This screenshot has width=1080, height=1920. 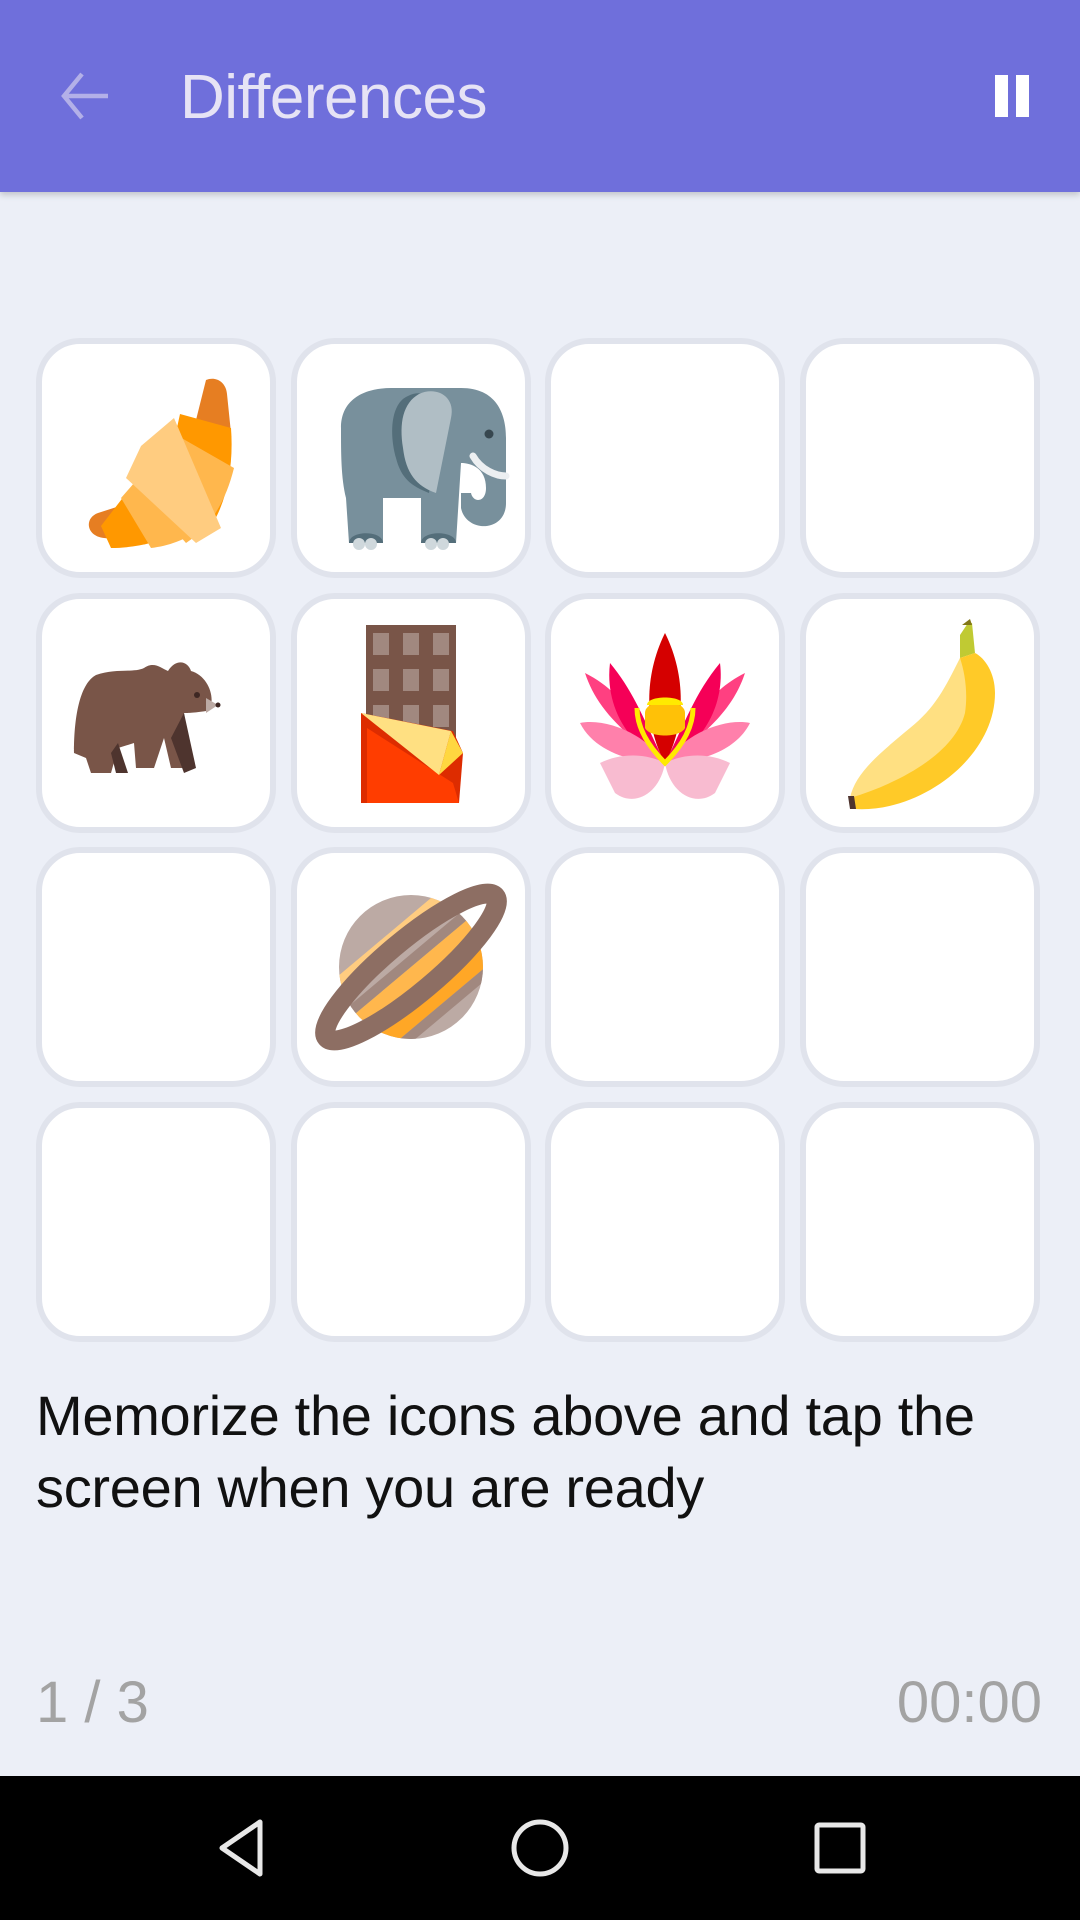 I want to click on app-bar: Differences, so click(x=540, y=96).